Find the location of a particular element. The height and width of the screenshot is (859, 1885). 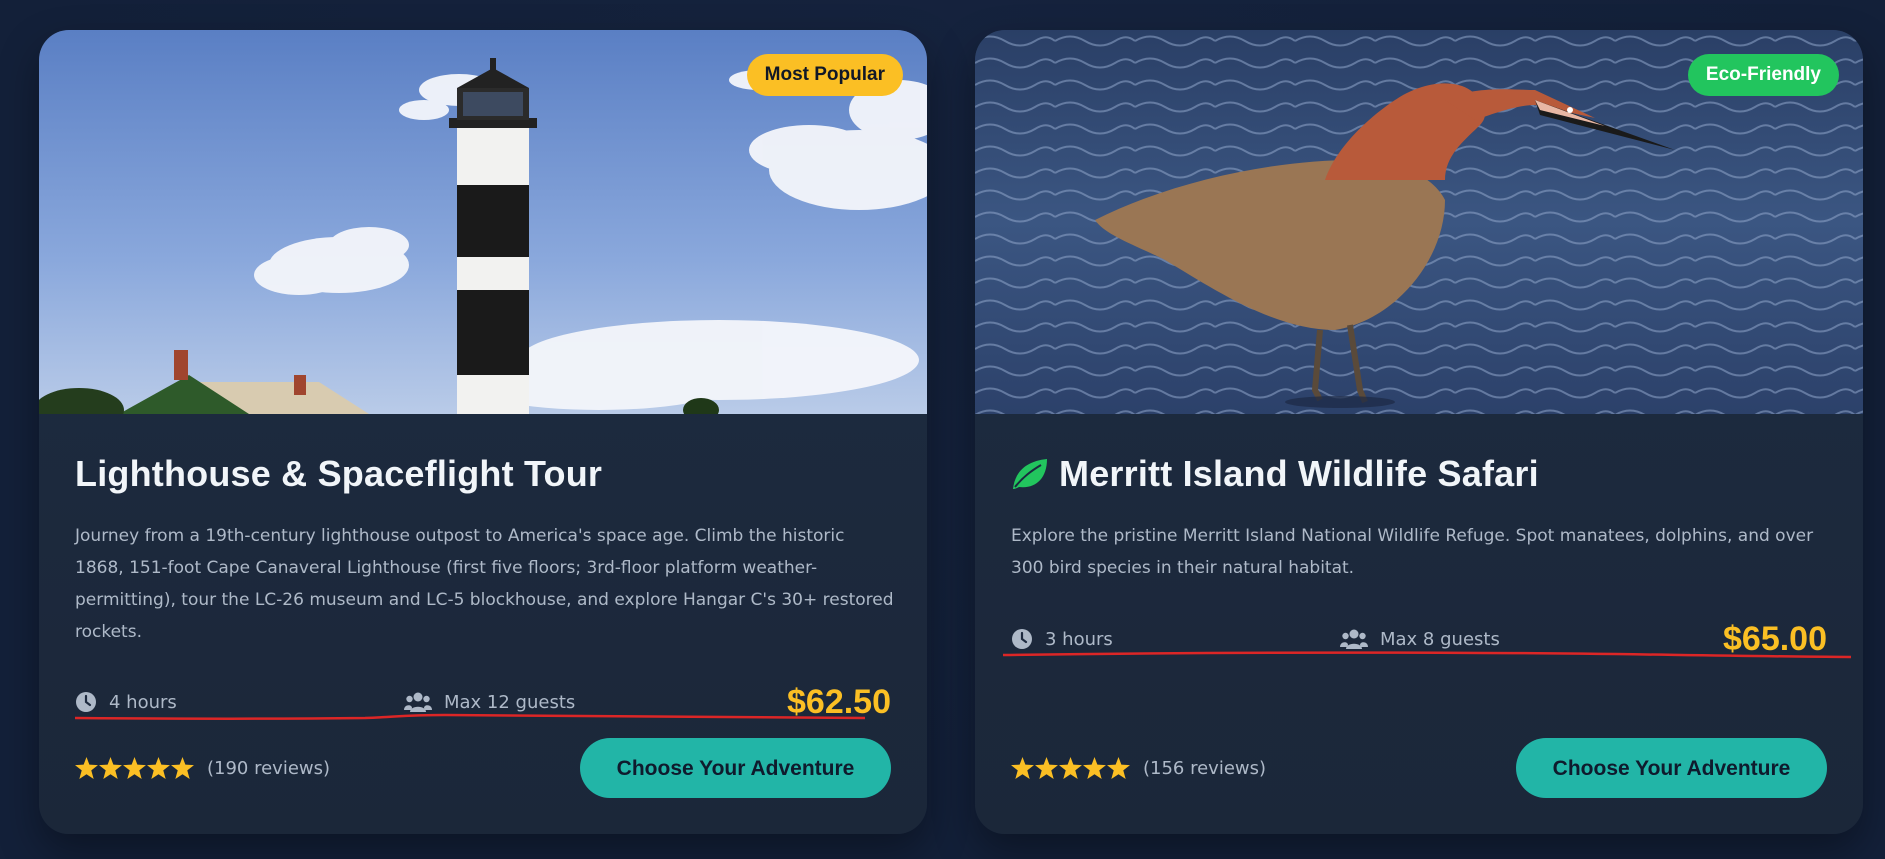

review-count: (156 reviews) is located at coordinates (1204, 768).